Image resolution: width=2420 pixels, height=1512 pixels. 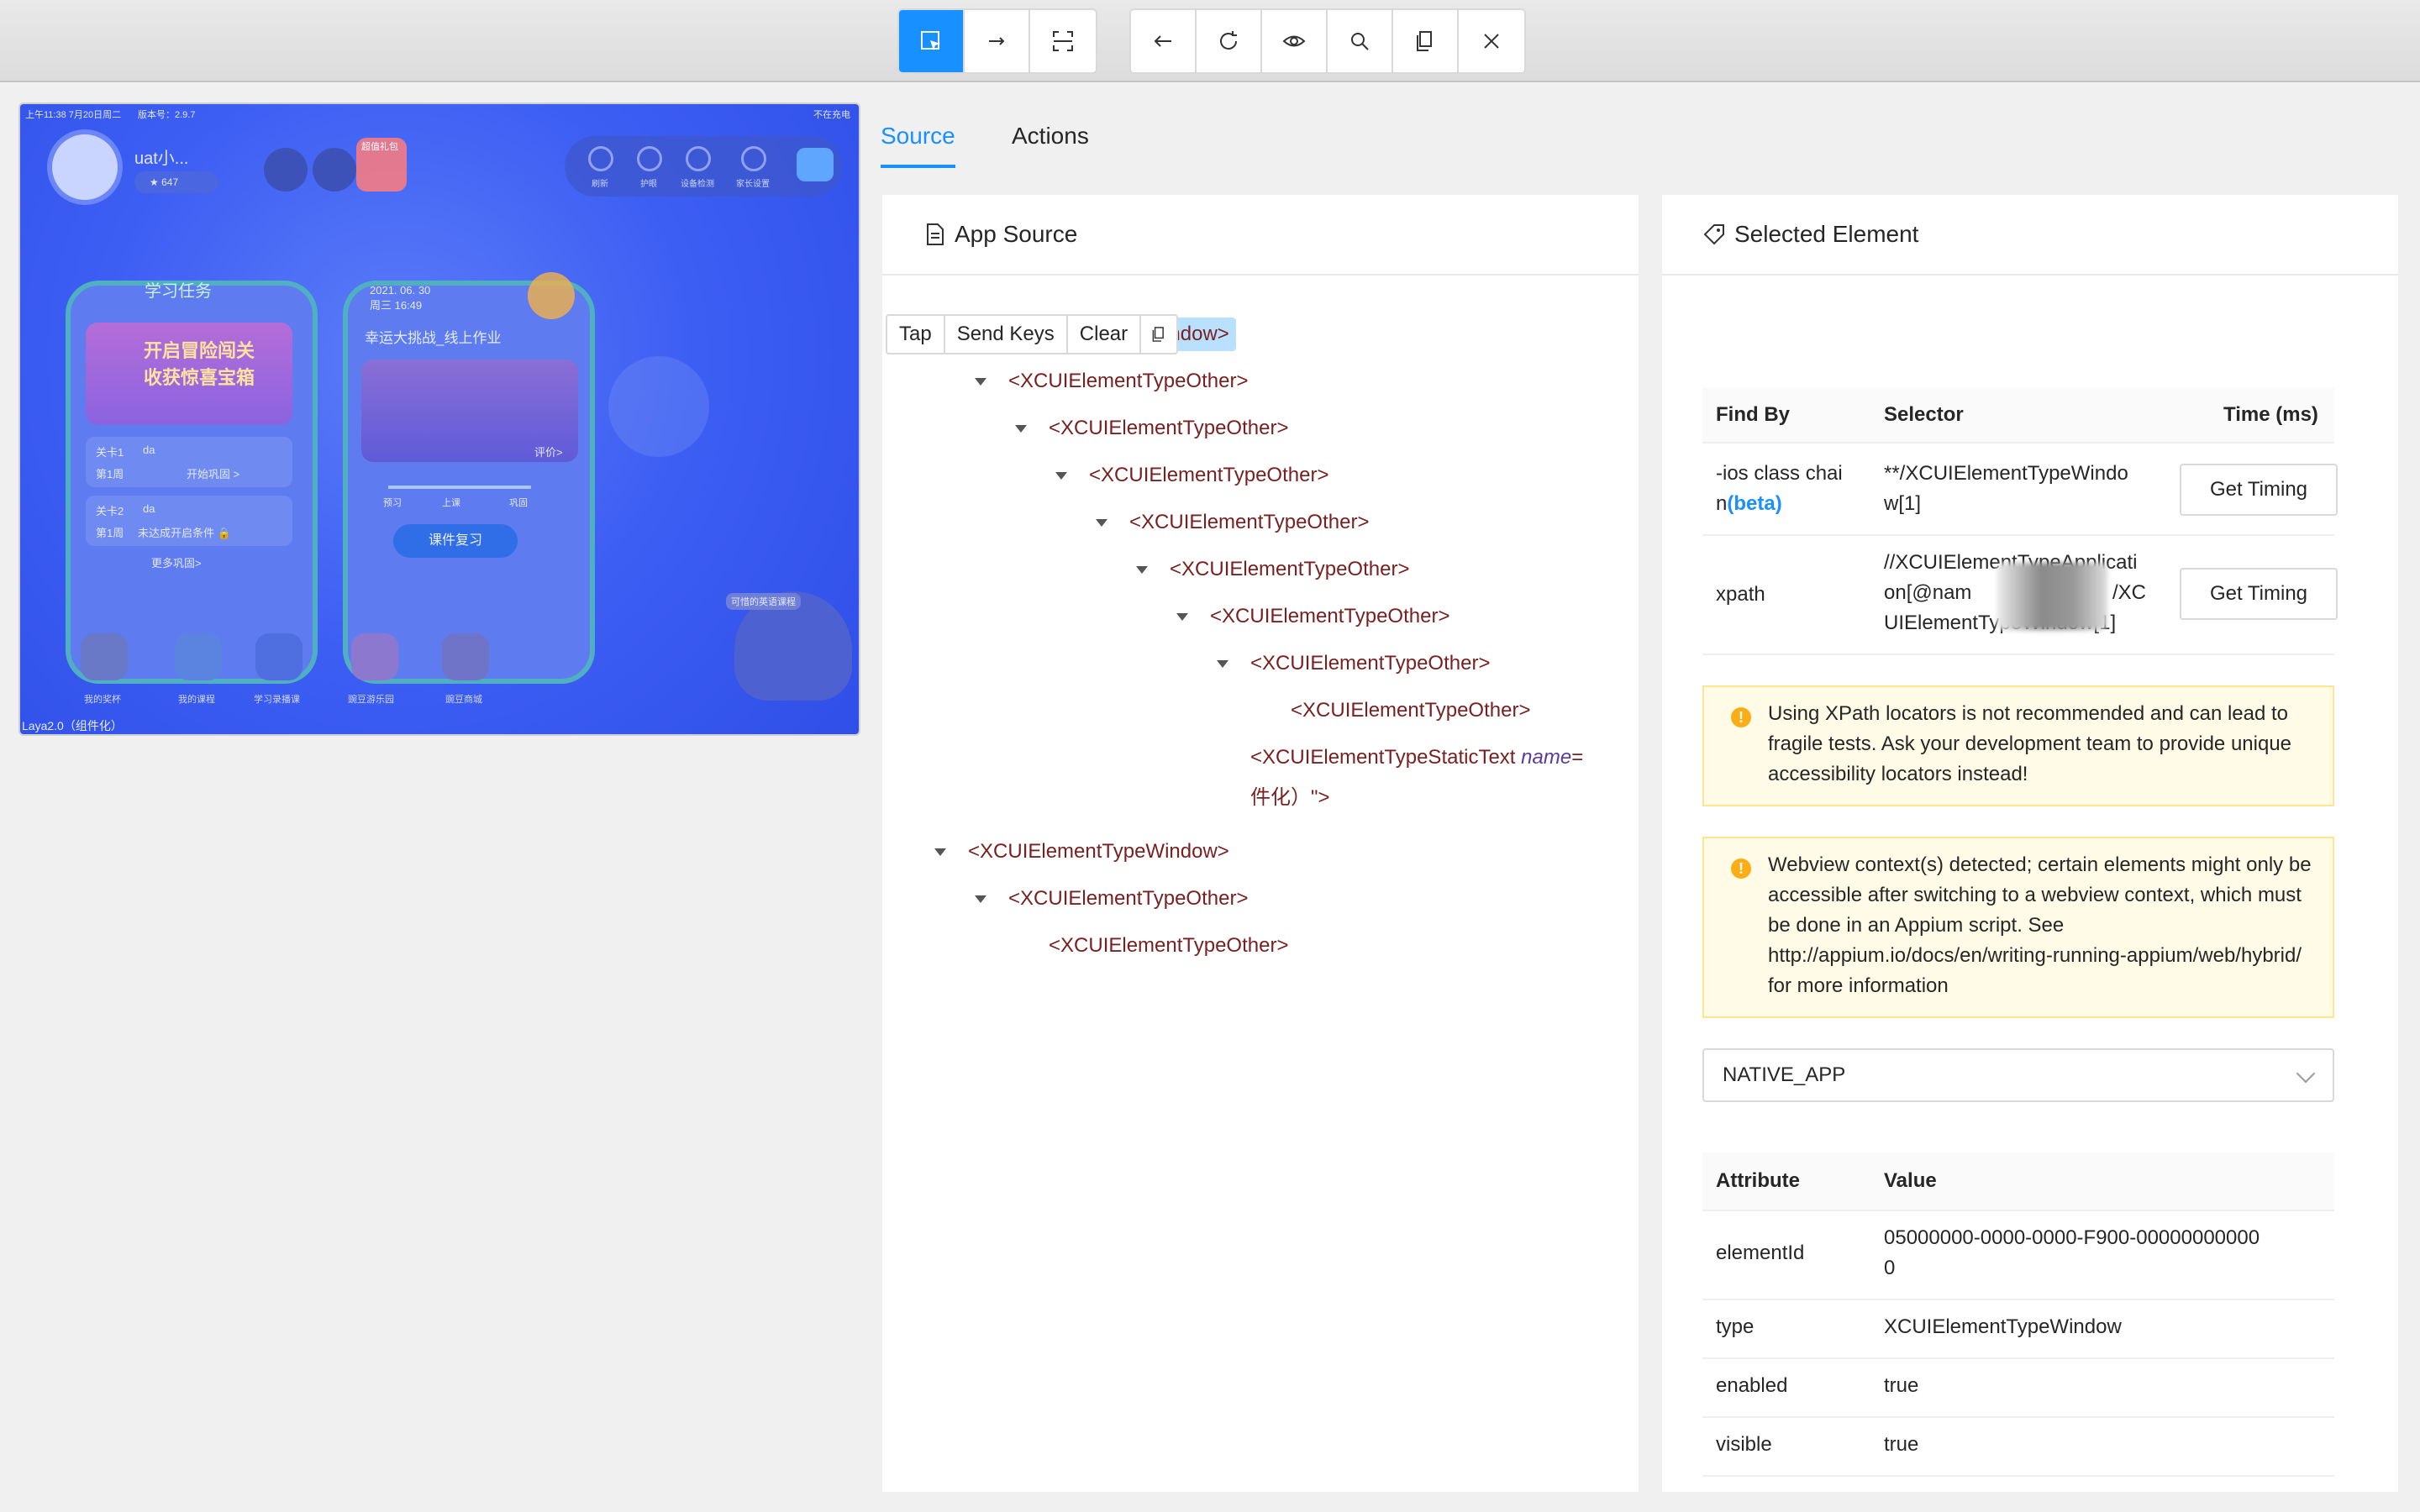 I want to click on trophy-icon, so click(x=105, y=656).